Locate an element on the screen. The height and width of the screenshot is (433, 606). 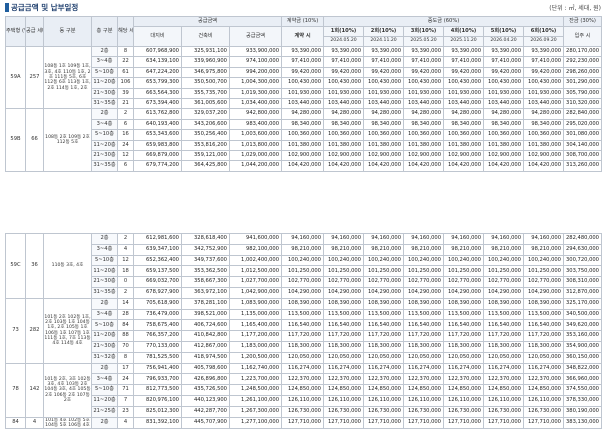
building-cost-cell: 329,037,200 is located at coordinates (205, 114).